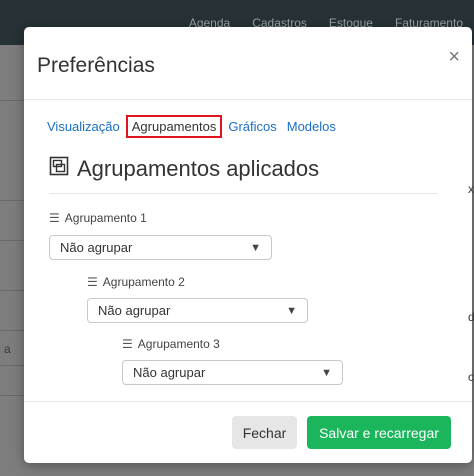 This screenshot has height=476, width=474. I want to click on tab-agrupamentos: Agrupamentos, so click(174, 126).